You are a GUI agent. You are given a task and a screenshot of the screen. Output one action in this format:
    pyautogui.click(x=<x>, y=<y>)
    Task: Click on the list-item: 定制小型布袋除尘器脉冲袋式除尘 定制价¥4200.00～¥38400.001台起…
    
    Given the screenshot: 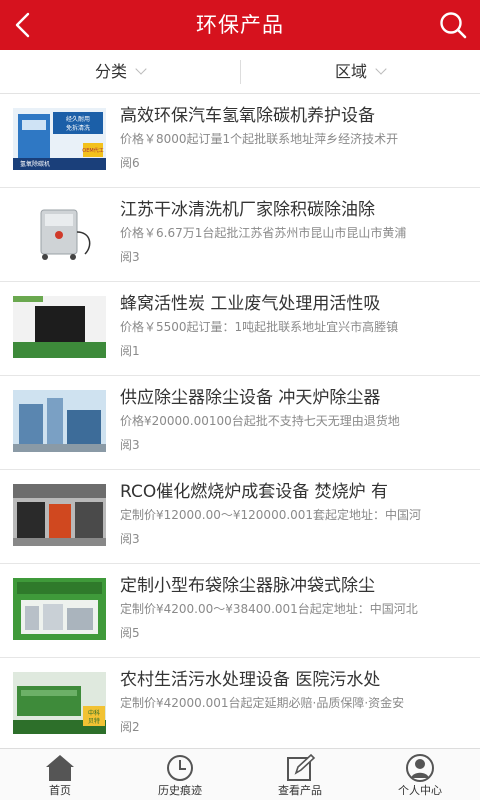 What is the action you would take?
    pyautogui.click(x=240, y=611)
    